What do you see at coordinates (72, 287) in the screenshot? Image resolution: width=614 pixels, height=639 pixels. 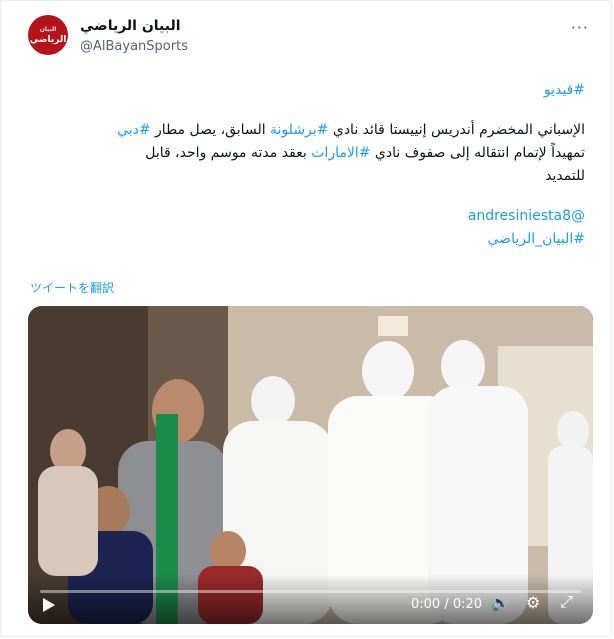 I see `translate-link: ツイートを翻訳` at bounding box center [72, 287].